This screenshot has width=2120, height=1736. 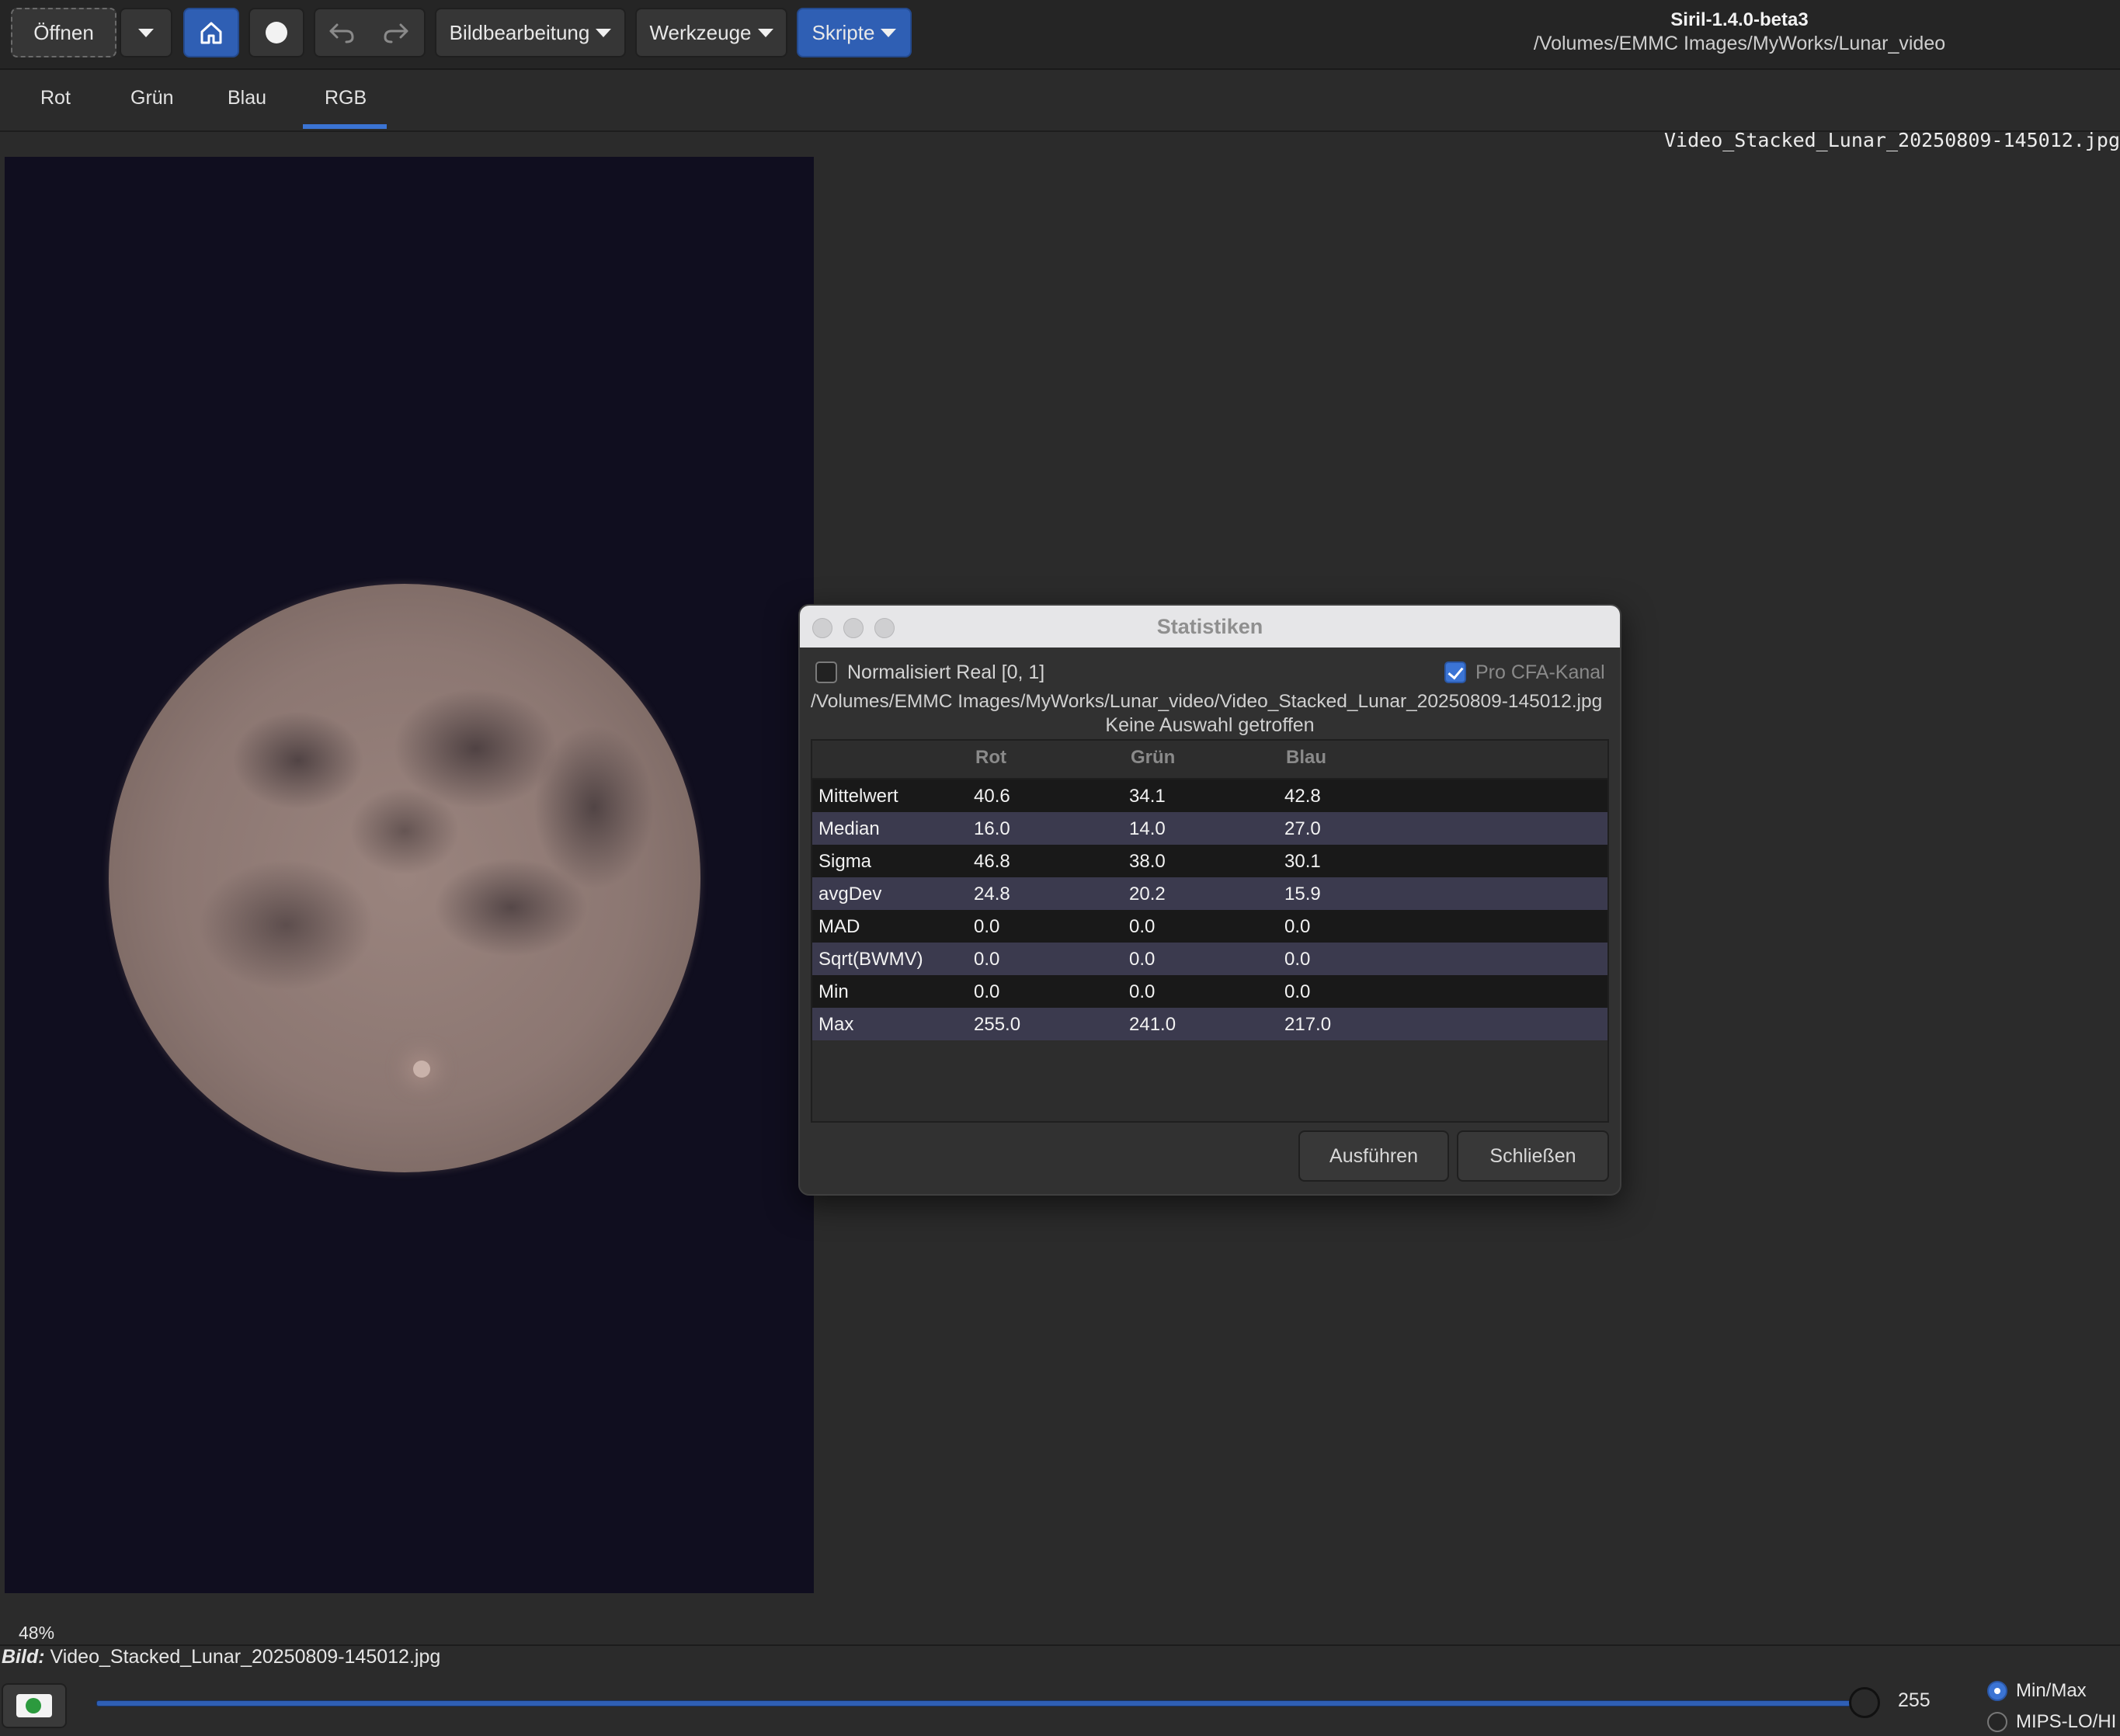 I want to click on stat-name: Max, so click(x=836, y=1024).